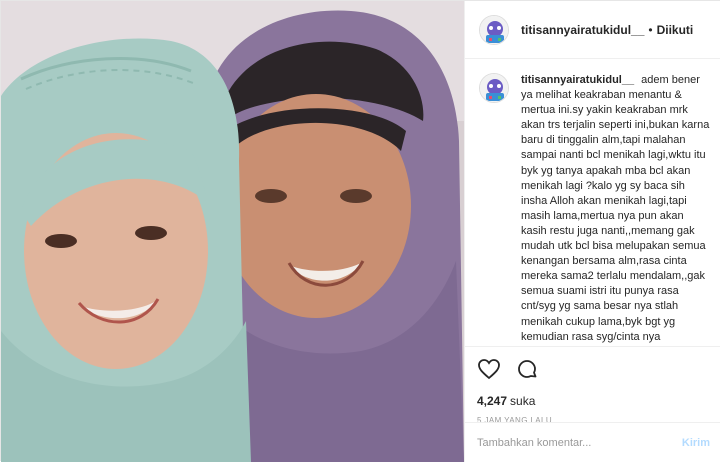  Describe the element at coordinates (593, 401) in the screenshot. I see `likes-count: 4,247 suka` at that location.